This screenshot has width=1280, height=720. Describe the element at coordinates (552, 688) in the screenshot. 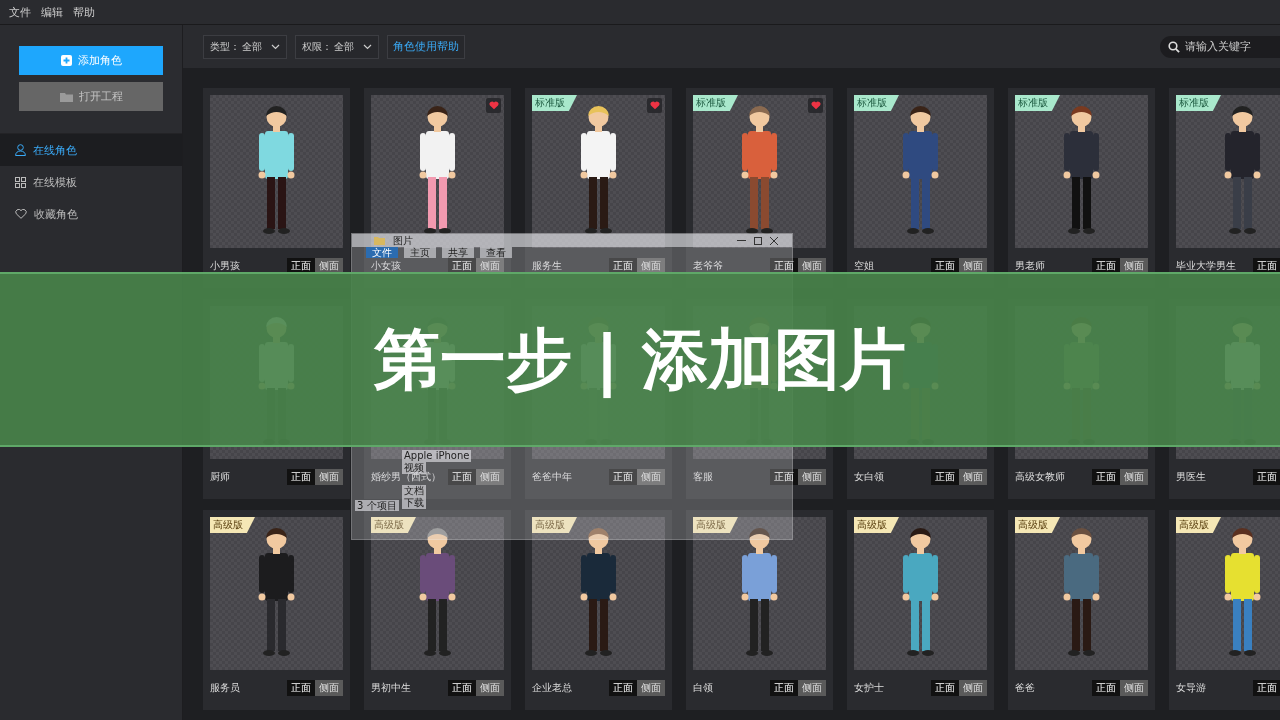

I see `character-name: 企业老总` at that location.